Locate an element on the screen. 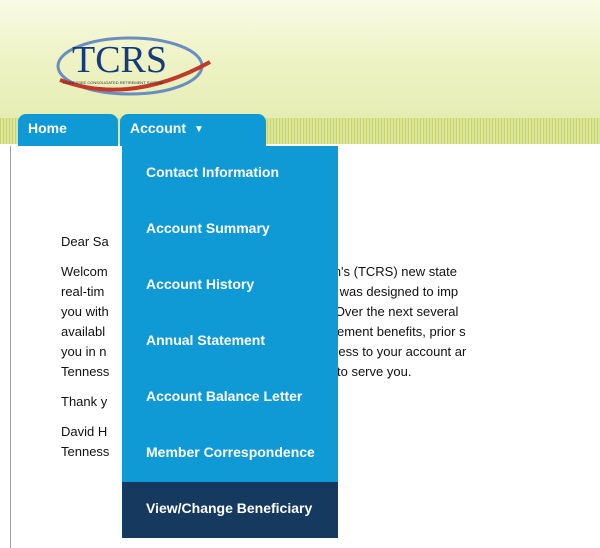 Image resolution: width=600 pixels, height=548 pixels. menu-item-annual-statement: Annual Statement is located at coordinates (230, 342).